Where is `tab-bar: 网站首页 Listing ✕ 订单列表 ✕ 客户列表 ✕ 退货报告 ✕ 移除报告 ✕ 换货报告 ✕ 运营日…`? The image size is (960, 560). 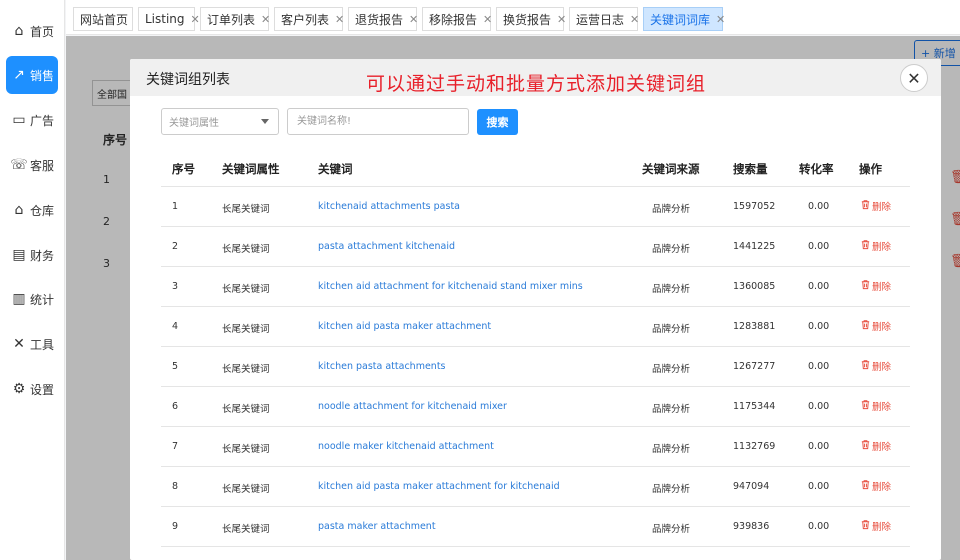 tab-bar: 网站首页 Listing ✕ 订单列表 ✕ 客户列表 ✕ 退货报告 ✕ 移除报告 ✕ 换货报告 ✕ 运营日… is located at coordinates (513, 17).